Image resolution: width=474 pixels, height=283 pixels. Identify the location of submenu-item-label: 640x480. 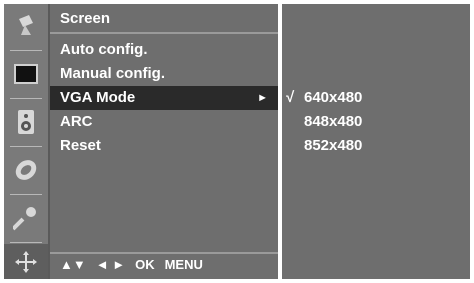
(333, 97).